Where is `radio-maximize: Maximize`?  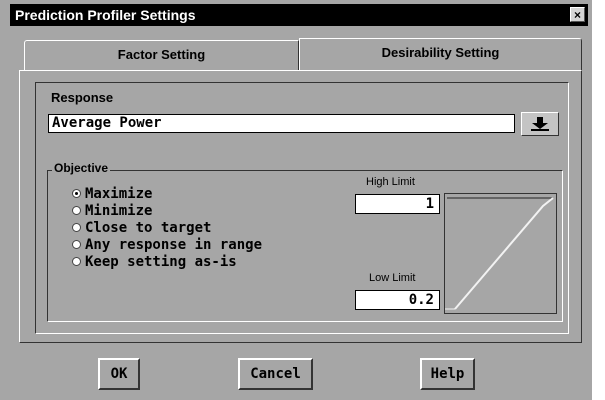 radio-maximize: Maximize is located at coordinates (112, 194).